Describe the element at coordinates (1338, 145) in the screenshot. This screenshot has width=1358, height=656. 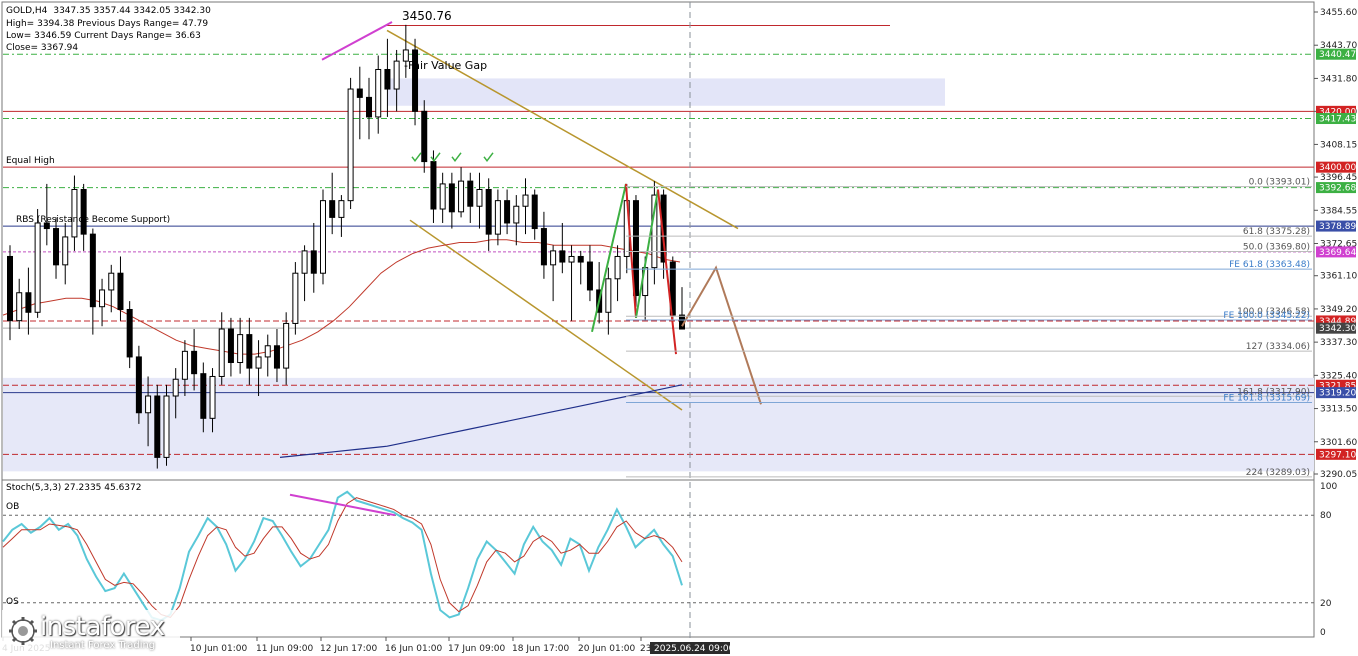
I see `y-tick-label: 3408.15` at that location.